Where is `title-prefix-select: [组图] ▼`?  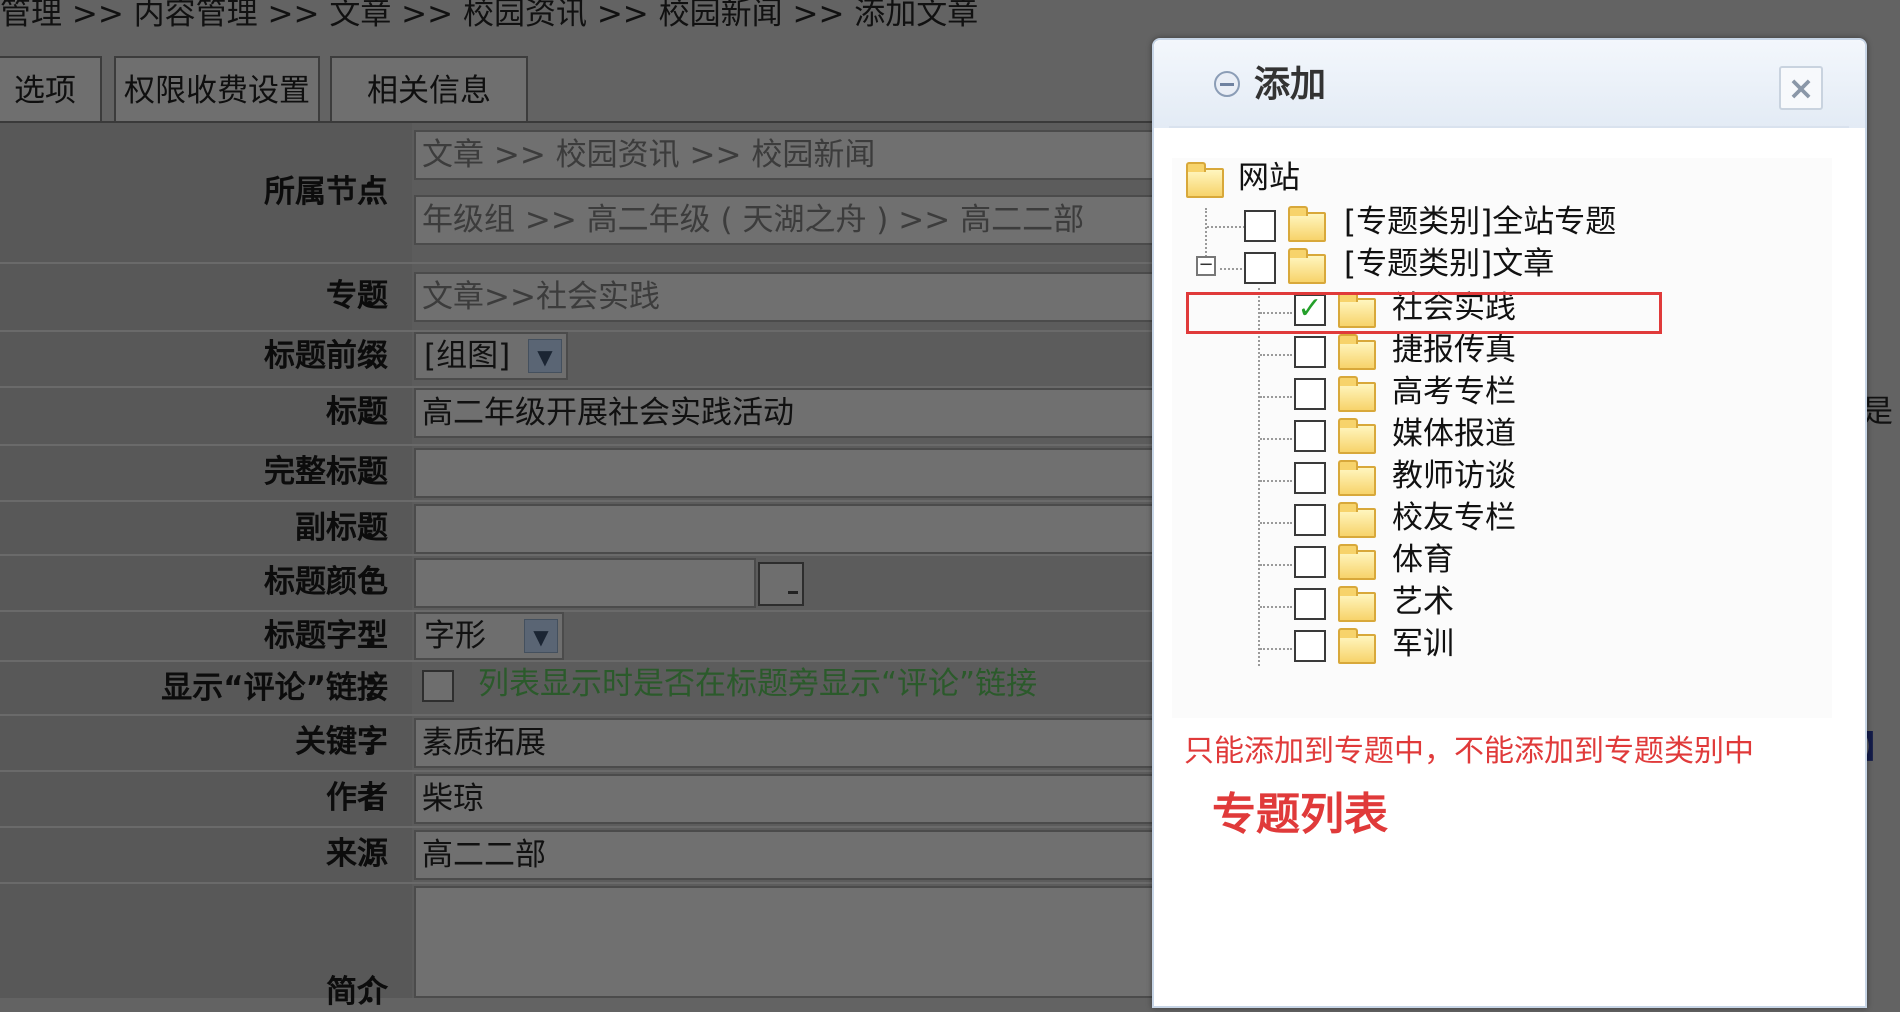 title-prefix-select: [组图] ▼ is located at coordinates (491, 356).